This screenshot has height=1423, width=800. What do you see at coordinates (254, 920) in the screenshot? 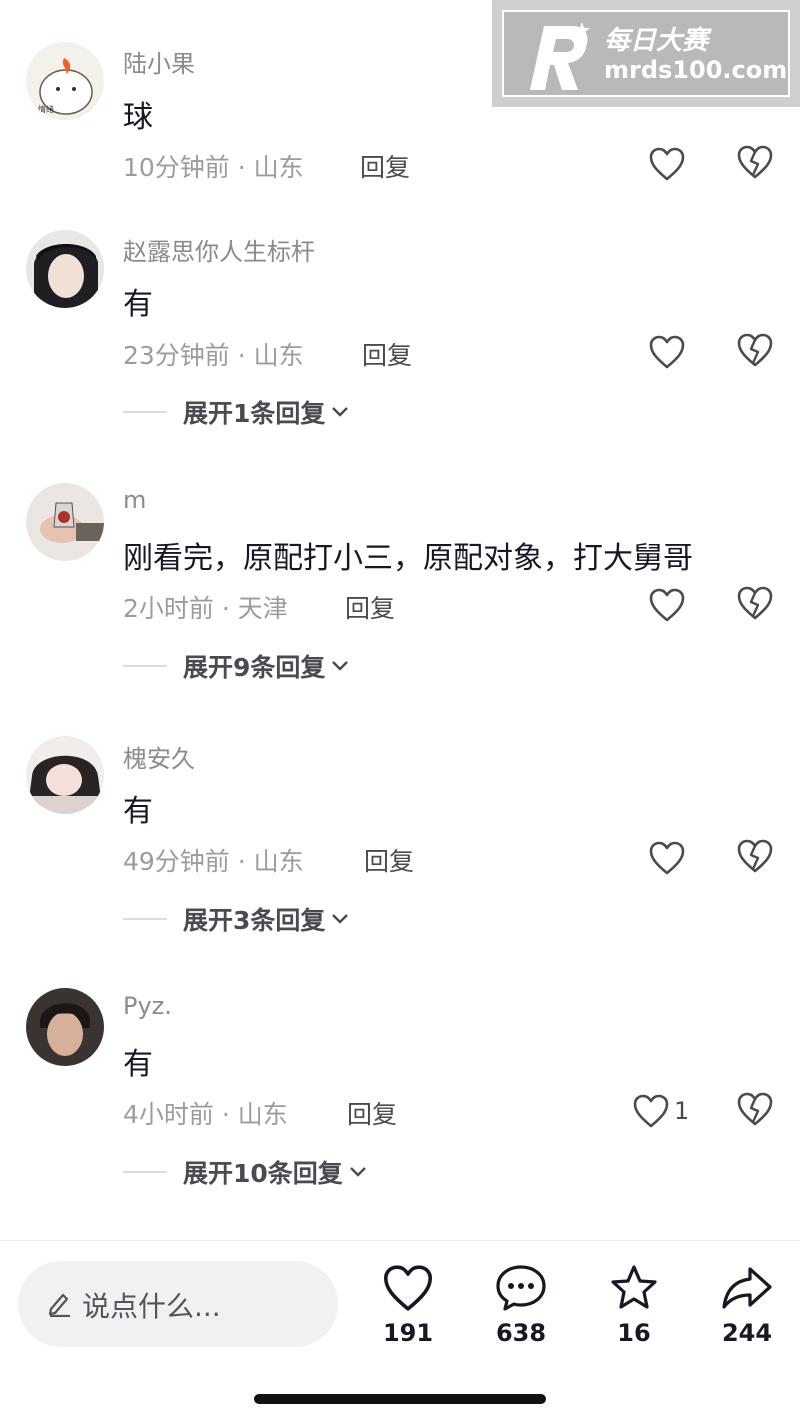
I see `expand-replies-label: 展开3条回复` at bounding box center [254, 920].